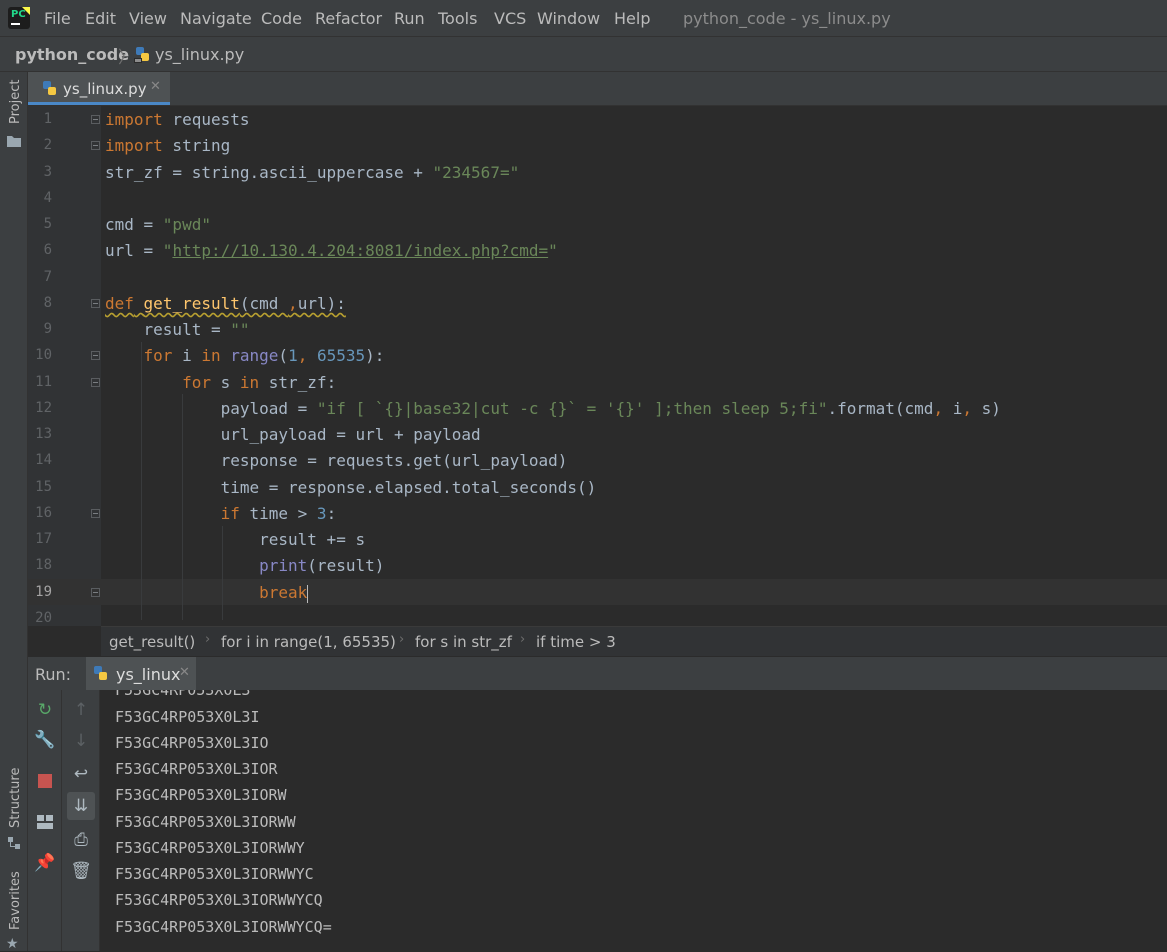 This screenshot has width=1167, height=952. Describe the element at coordinates (208, 639) in the screenshot. I see `chevron-right-icon: ›` at that location.